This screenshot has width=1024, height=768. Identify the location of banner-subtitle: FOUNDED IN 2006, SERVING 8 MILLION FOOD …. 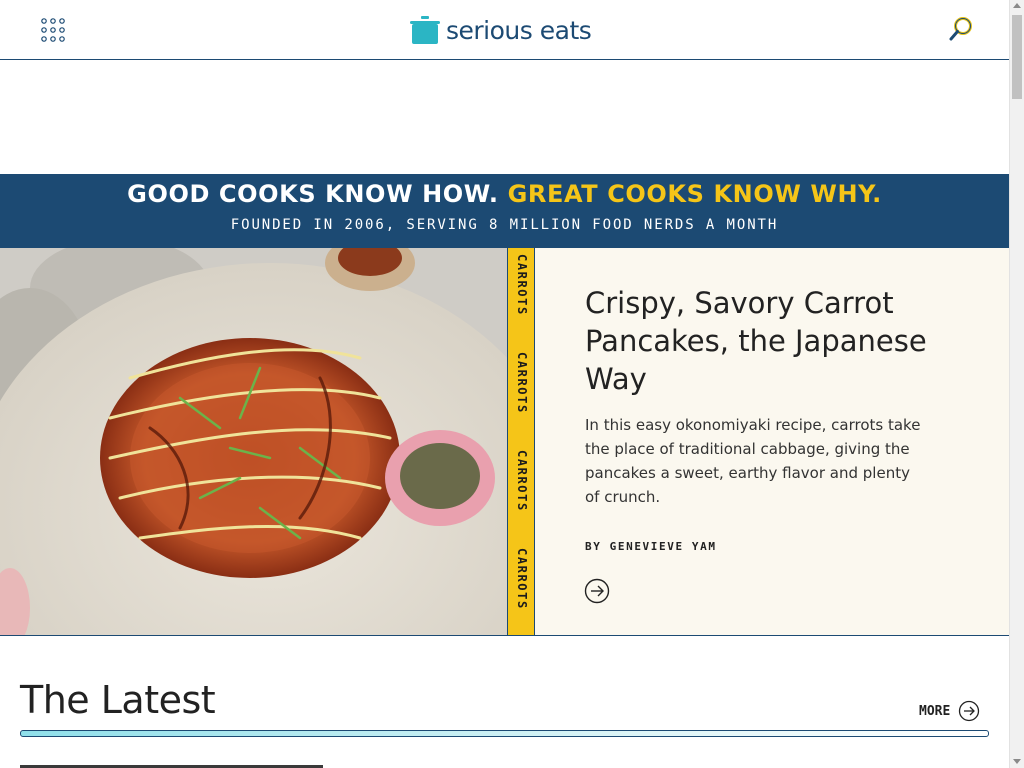
(504, 225).